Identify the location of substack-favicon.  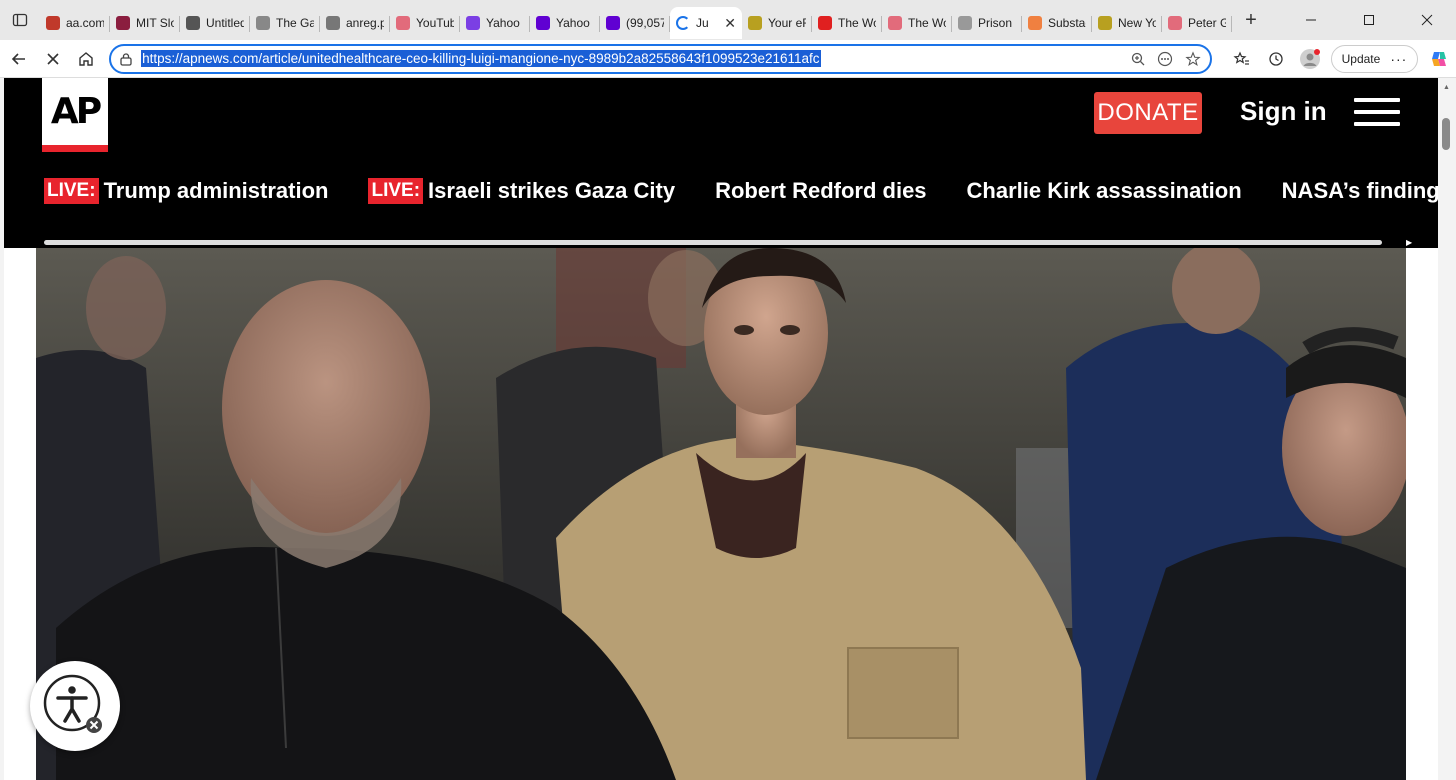
(1035, 23).